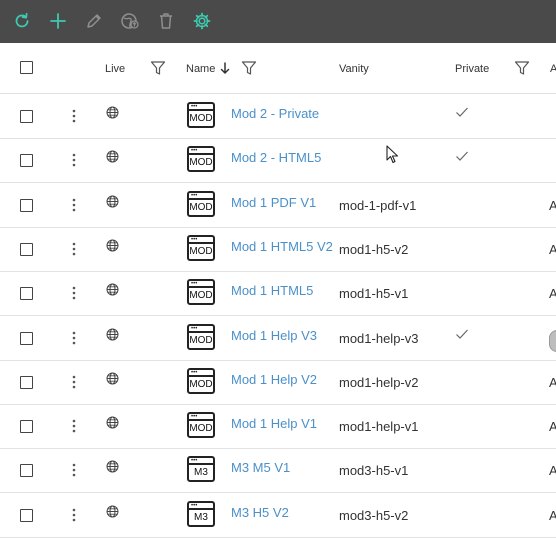 This screenshot has height=538, width=556. Describe the element at coordinates (58, 21) in the screenshot. I see `add-icon` at that location.